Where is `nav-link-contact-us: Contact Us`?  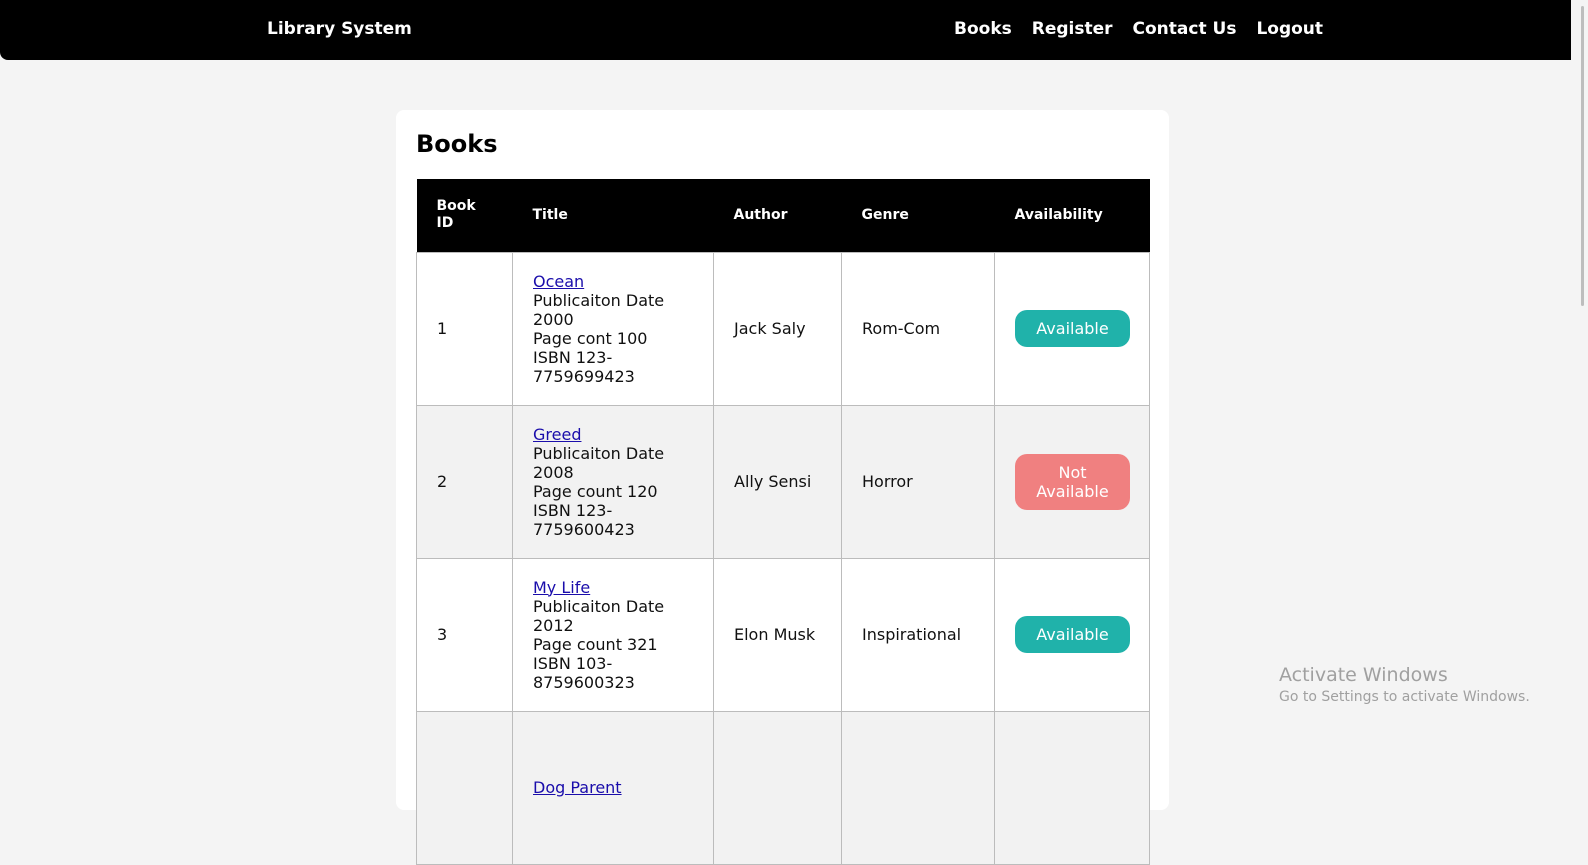 nav-link-contact-us: Contact Us is located at coordinates (1185, 29).